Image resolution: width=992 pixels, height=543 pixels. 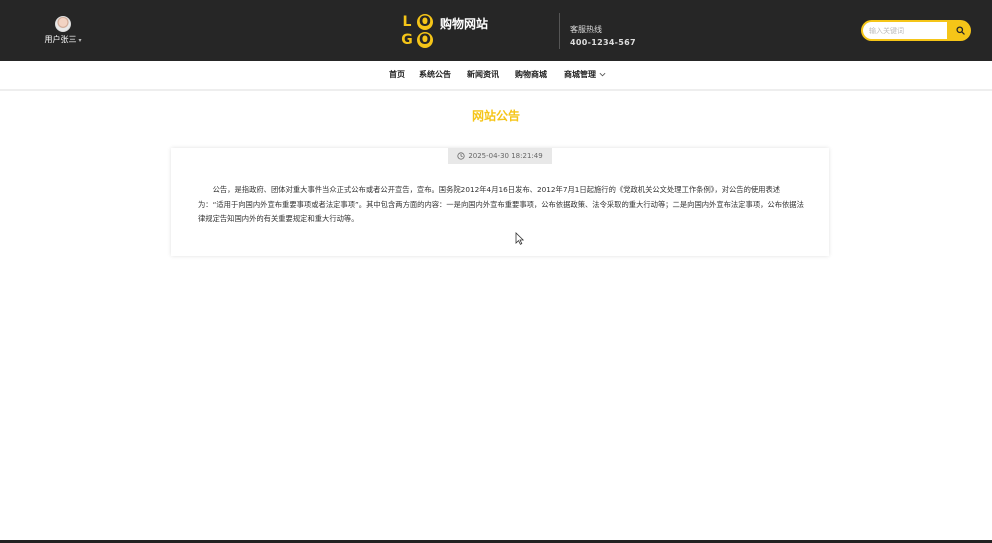 I want to click on header-divider, so click(x=559, y=31).